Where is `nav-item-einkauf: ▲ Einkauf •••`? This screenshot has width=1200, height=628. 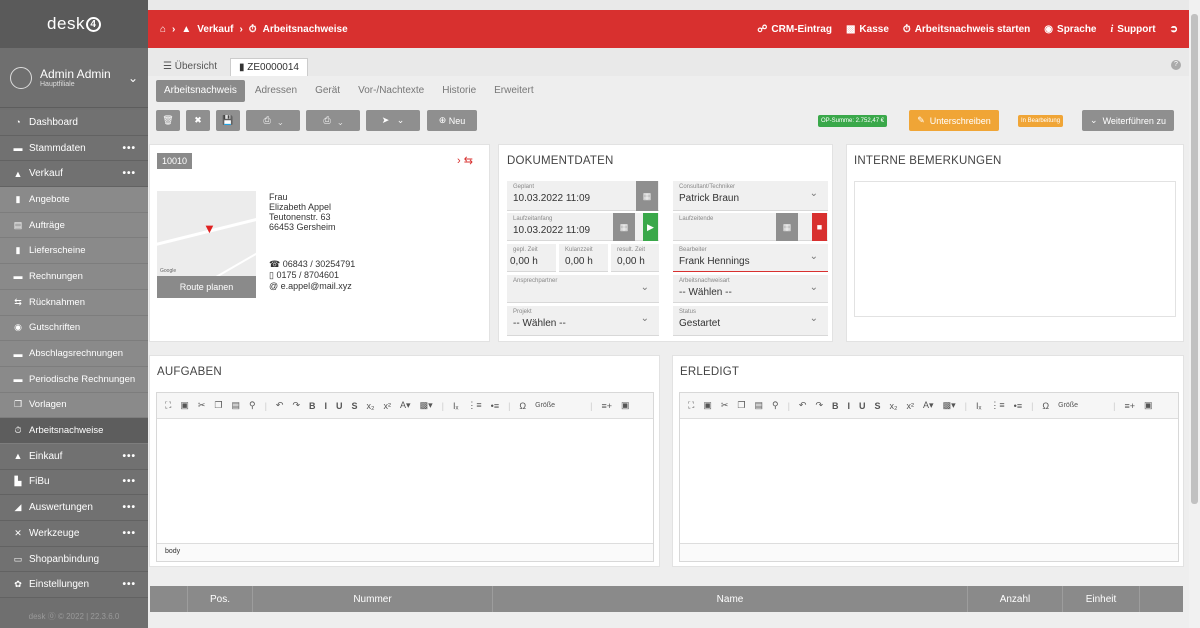 nav-item-einkauf: ▲ Einkauf ••• is located at coordinates (74, 456).